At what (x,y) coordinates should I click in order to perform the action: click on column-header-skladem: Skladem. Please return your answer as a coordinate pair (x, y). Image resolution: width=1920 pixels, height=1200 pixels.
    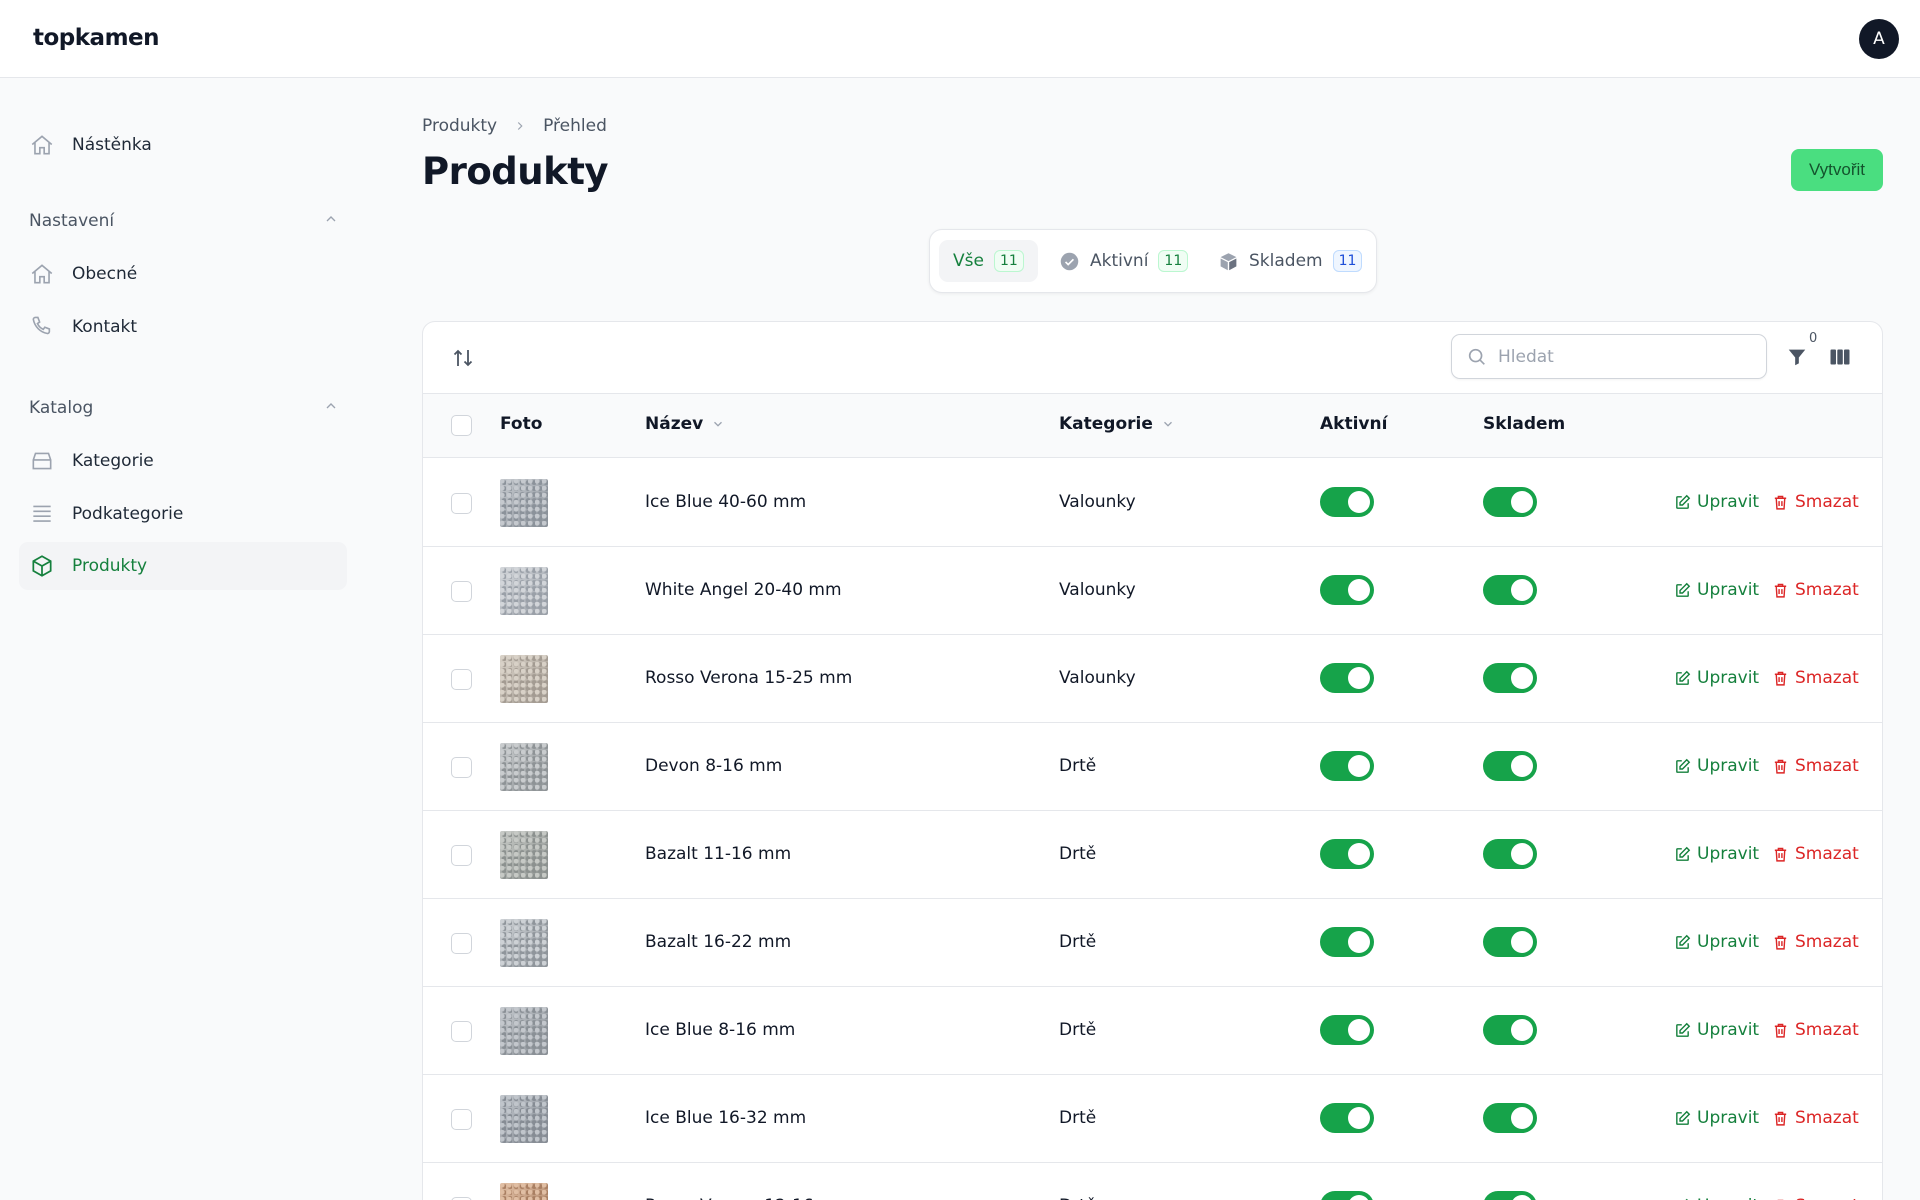
    Looking at the image, I should click on (1524, 424).